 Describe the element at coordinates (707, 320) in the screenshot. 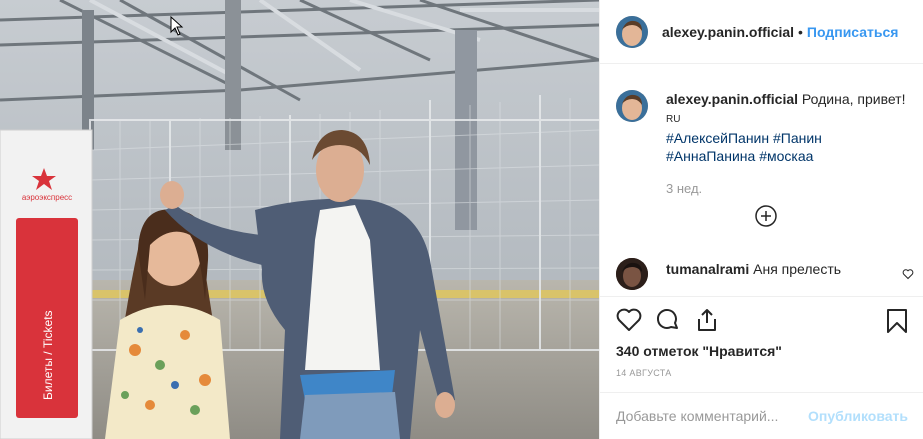

I see `share-icon` at that location.